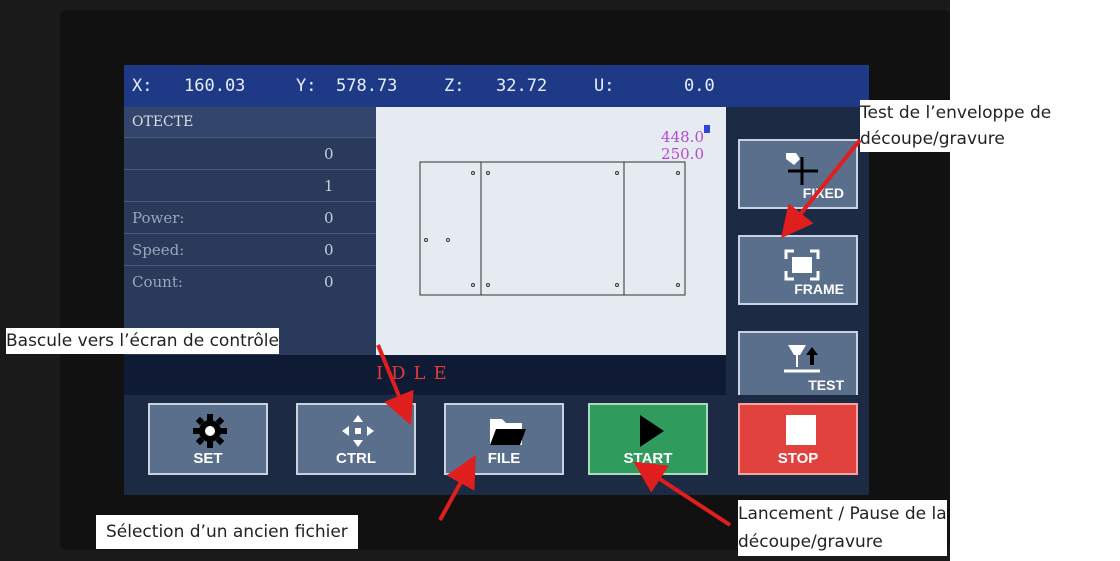 The width and height of the screenshot is (1120, 561). I want to click on count-label: Count:, so click(157, 282).